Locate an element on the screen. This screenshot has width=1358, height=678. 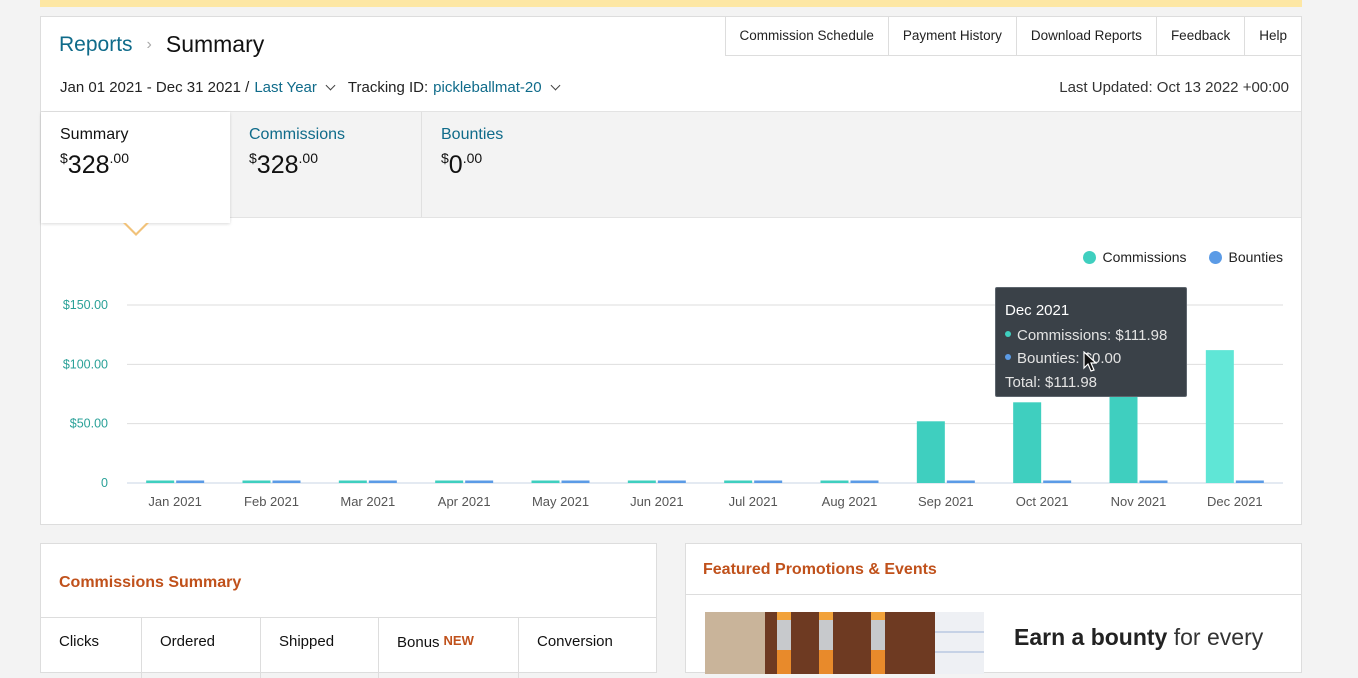
x-tick-label: Apr 2021 is located at coordinates (464, 501).